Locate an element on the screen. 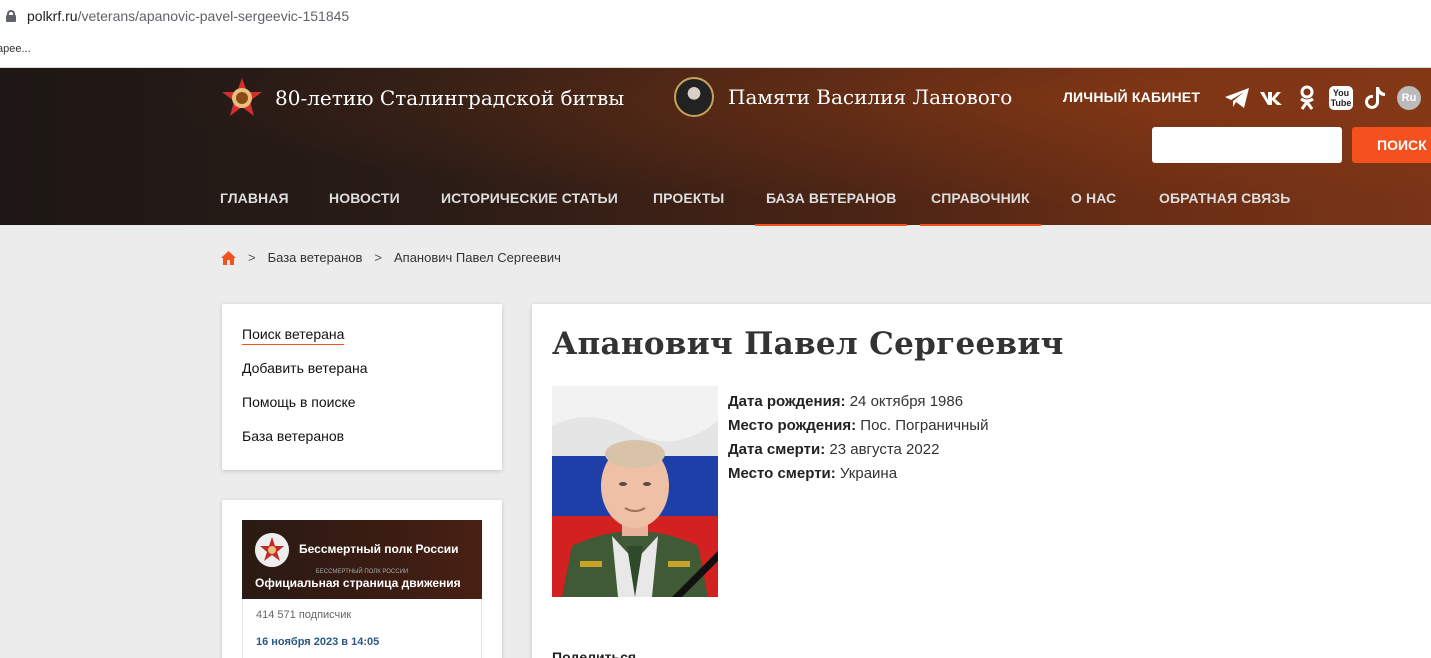 This screenshot has height=658, width=1431. death-date-row: Дата смерти: 23 августа 2022 is located at coordinates (858, 450).